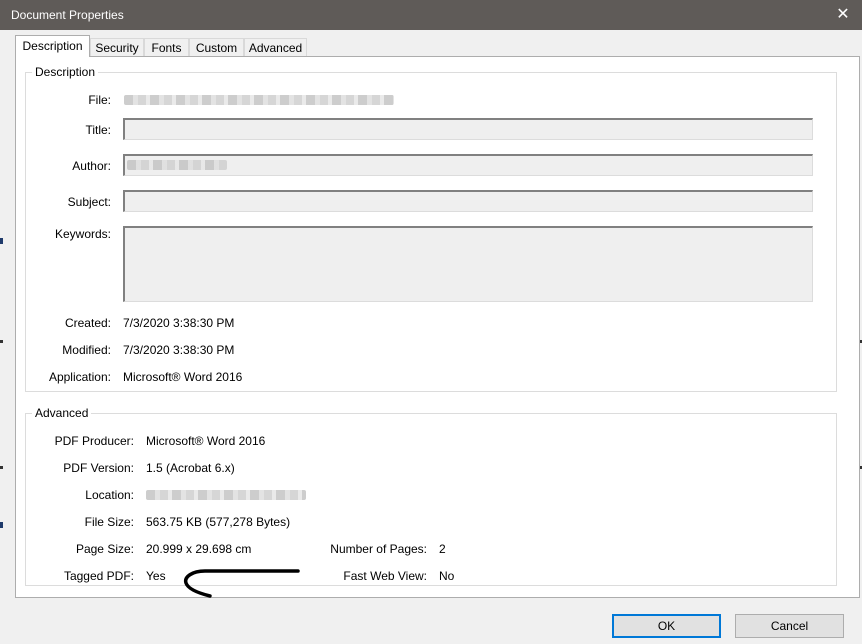 The height and width of the screenshot is (644, 862). I want to click on tab-advanced: Advanced, so click(275, 47).